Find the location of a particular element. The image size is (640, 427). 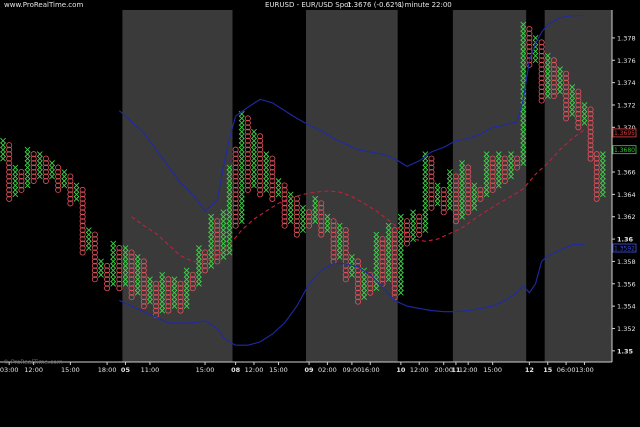

y-tick-label: 1.356 is located at coordinates (626, 284).